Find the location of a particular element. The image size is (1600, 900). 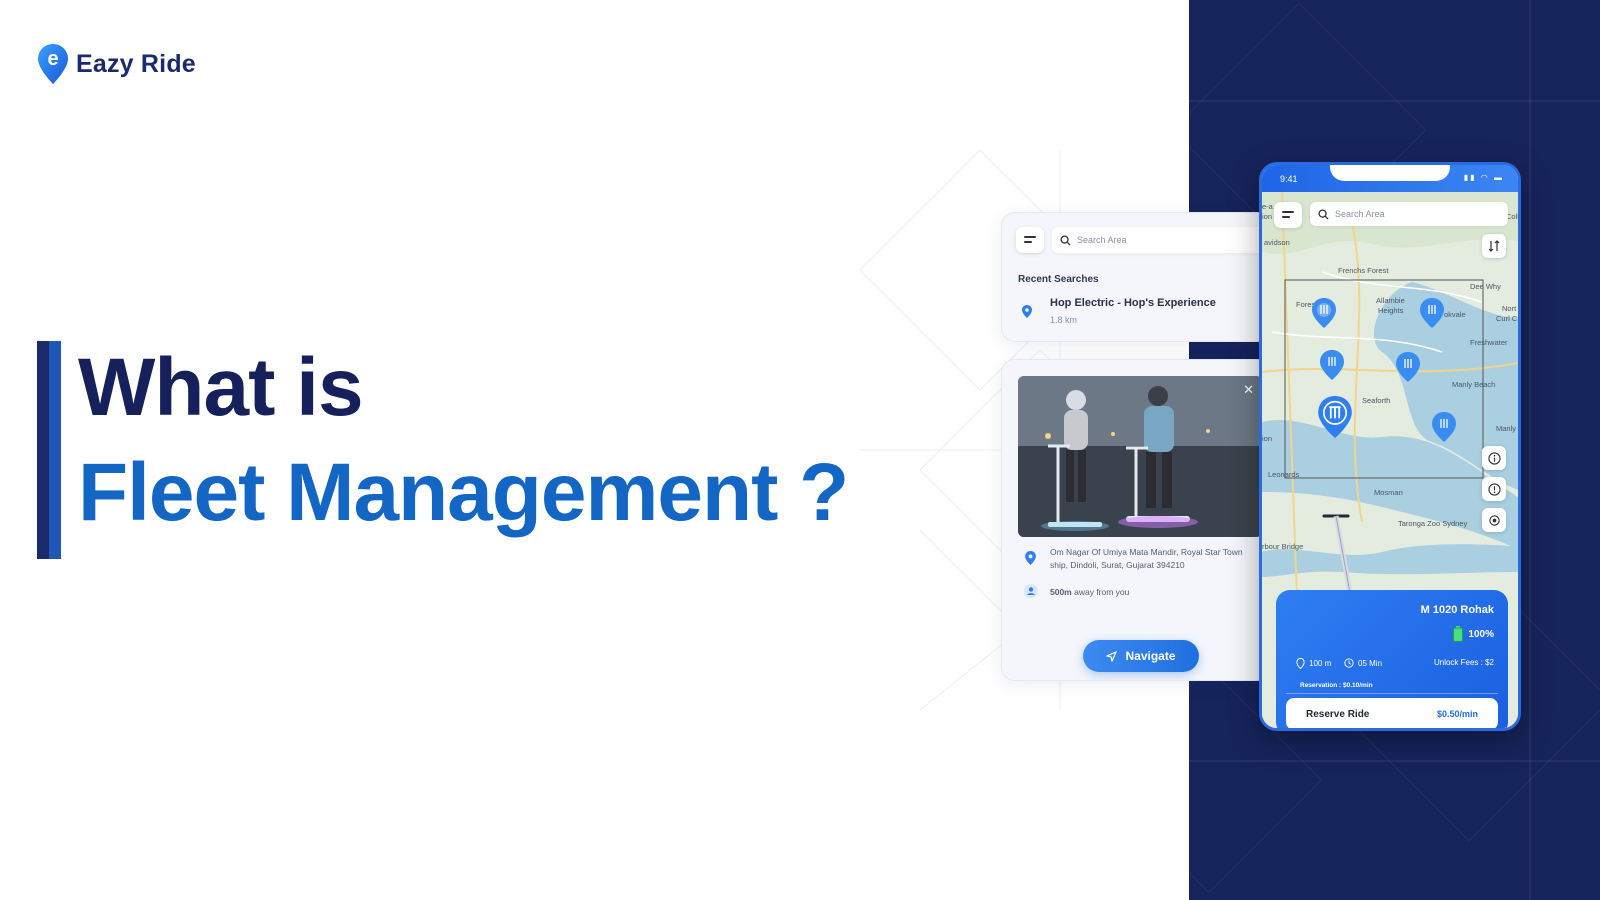

filter-sort-button is located at coordinates (1494, 246).